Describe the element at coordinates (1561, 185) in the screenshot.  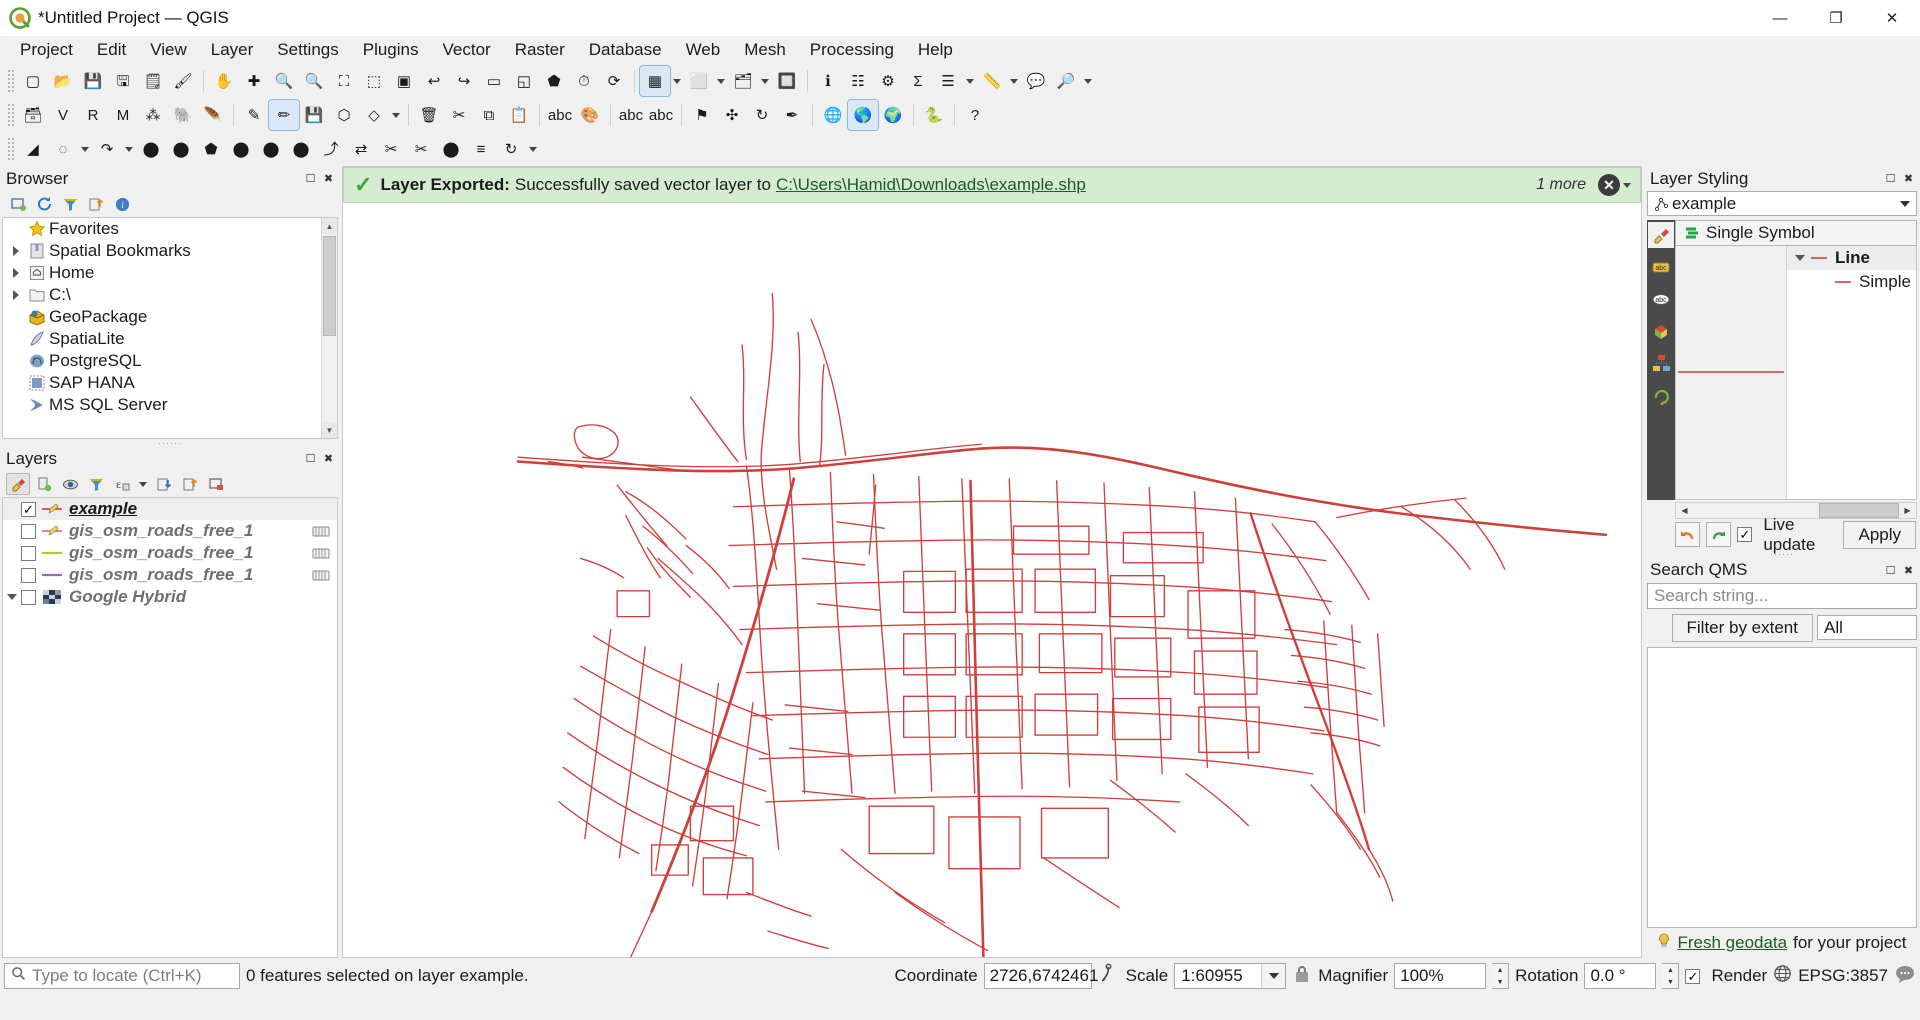
I see `message-more-label: 1 more` at that location.